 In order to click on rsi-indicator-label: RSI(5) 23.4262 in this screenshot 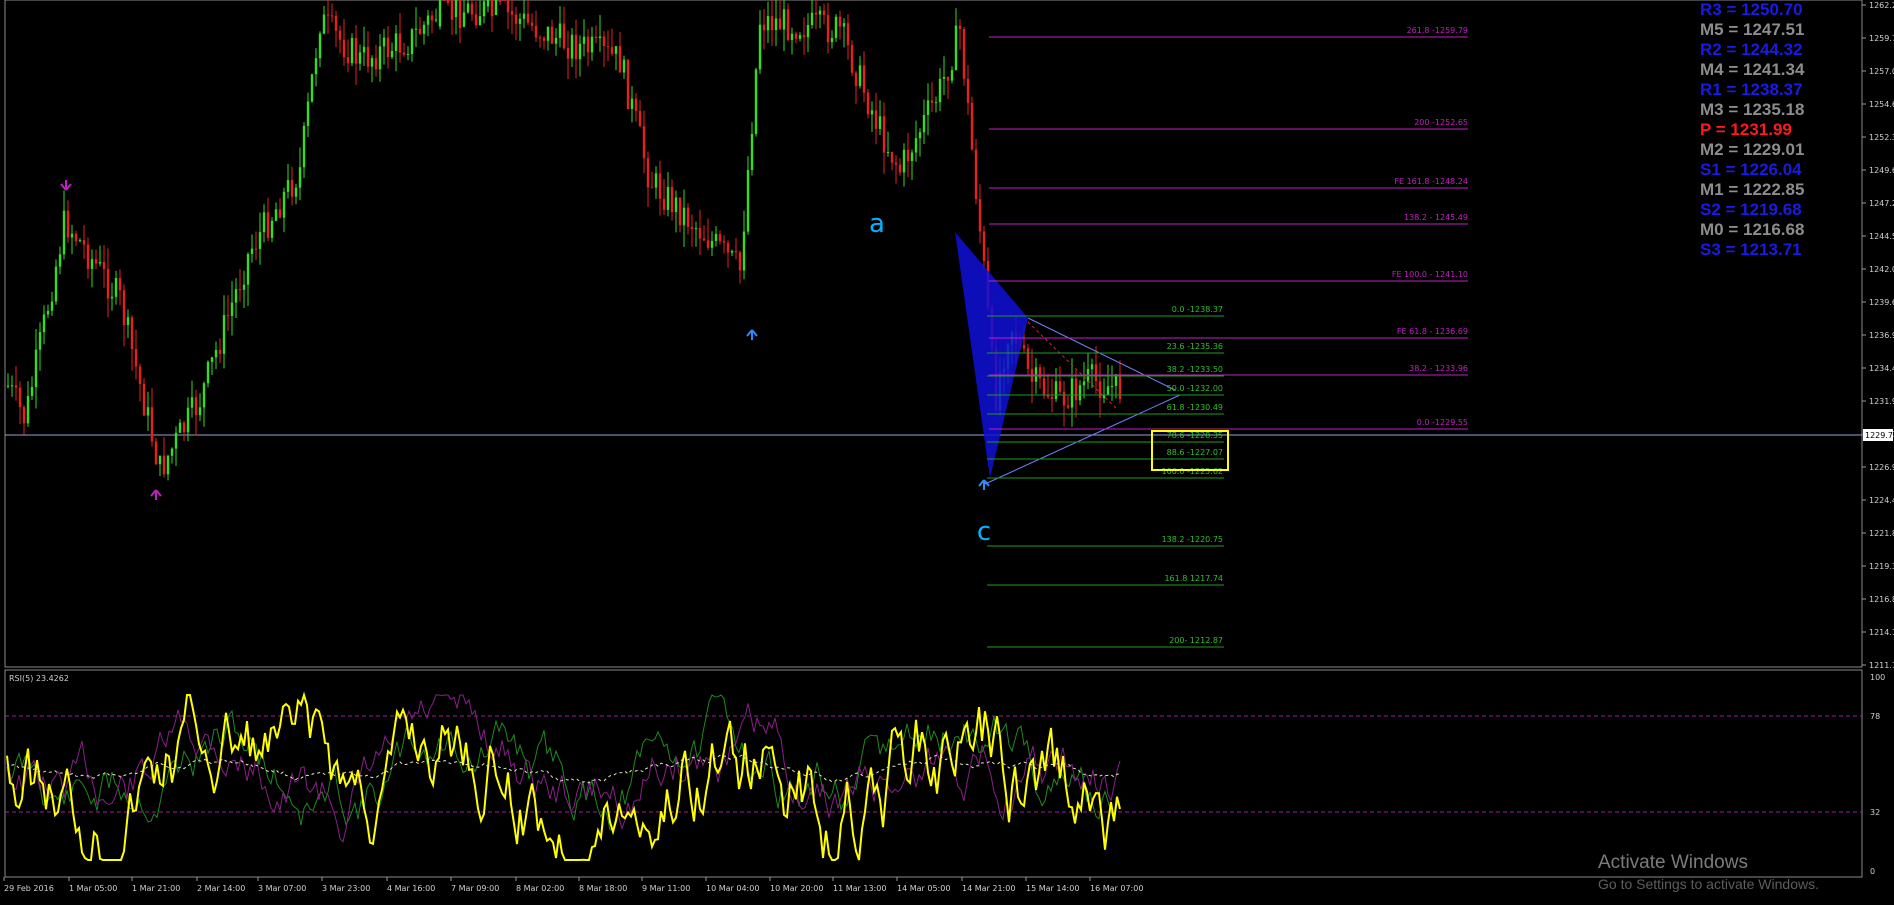, I will do `click(39, 678)`.